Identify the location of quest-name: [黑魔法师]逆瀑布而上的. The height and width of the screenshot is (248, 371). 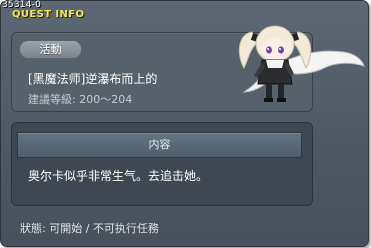
(93, 79).